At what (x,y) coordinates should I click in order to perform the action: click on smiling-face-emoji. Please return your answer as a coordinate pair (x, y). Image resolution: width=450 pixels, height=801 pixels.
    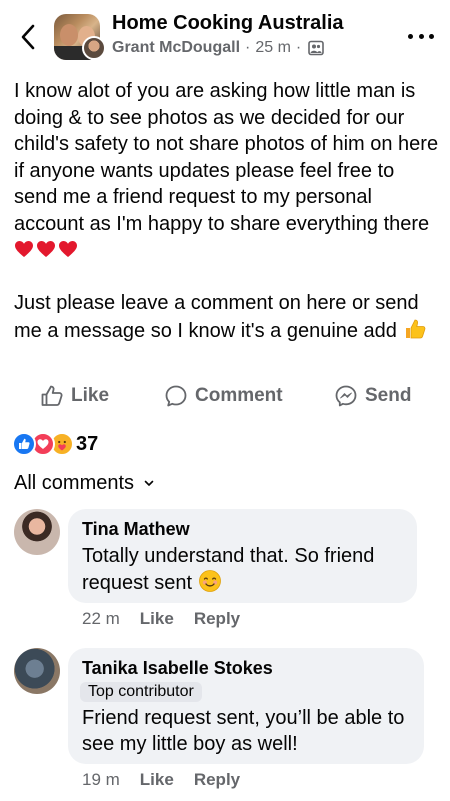
    Looking at the image, I should click on (209, 581).